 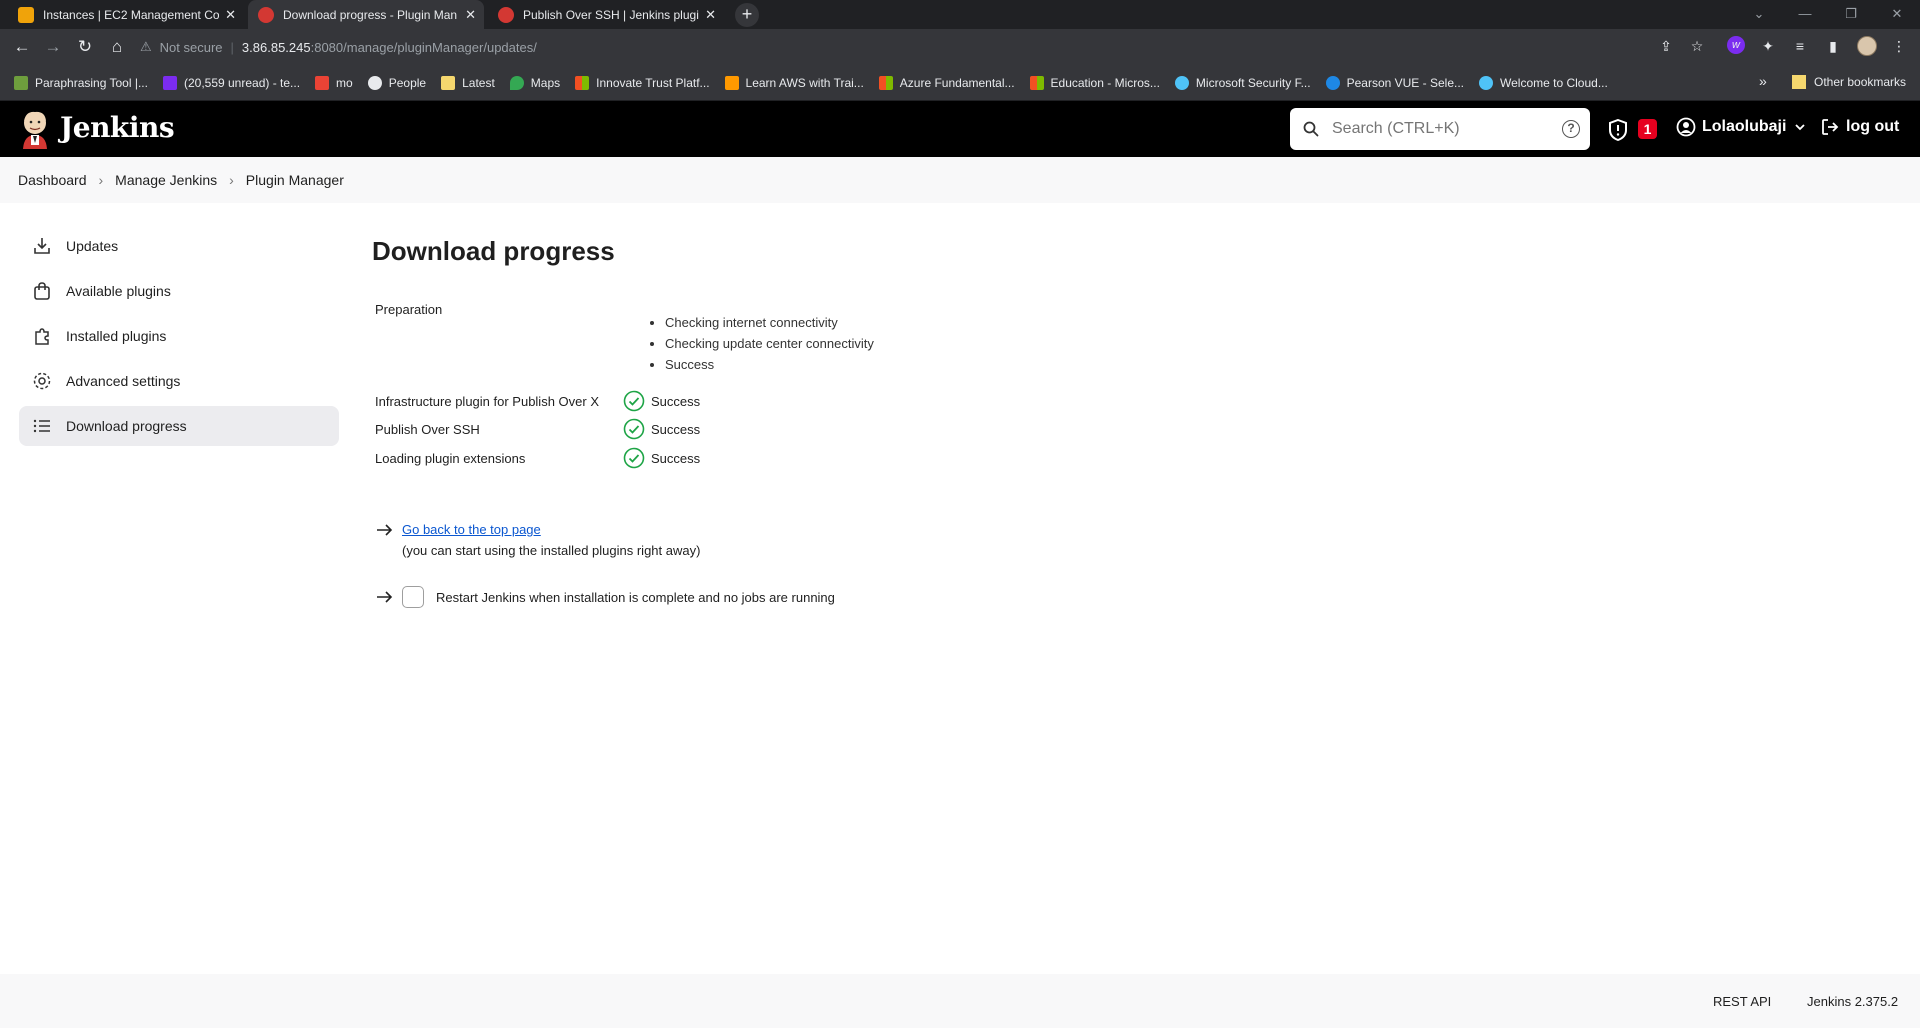 I want to click on page-footer: REST API Jenkins 2.375.2, so click(x=960, y=1001).